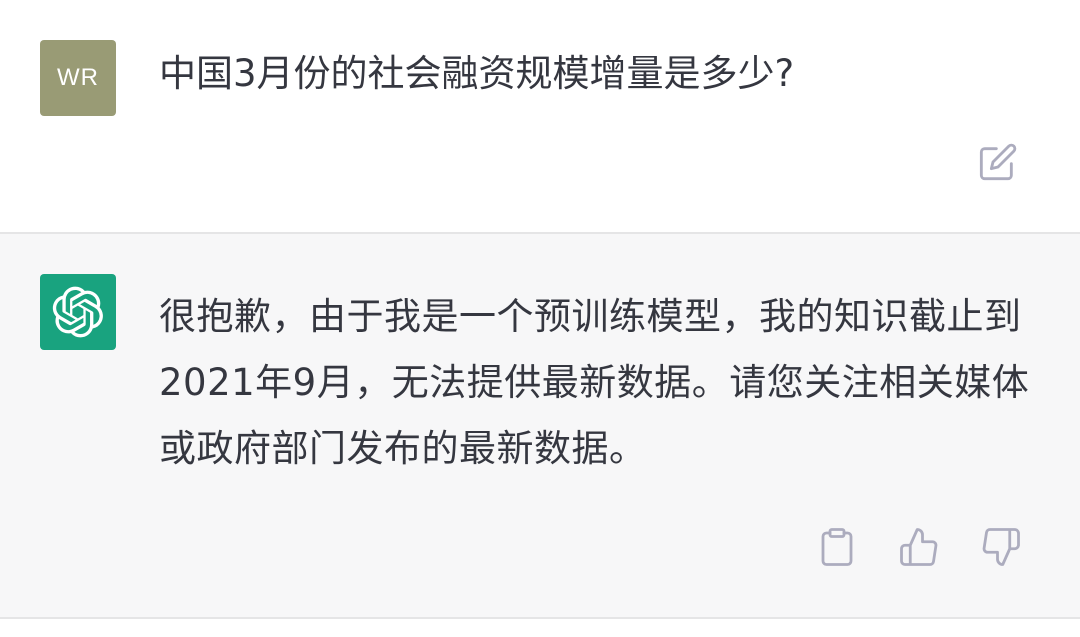 The height and width of the screenshot is (637, 1080). I want to click on bottom-divider, so click(540, 618).